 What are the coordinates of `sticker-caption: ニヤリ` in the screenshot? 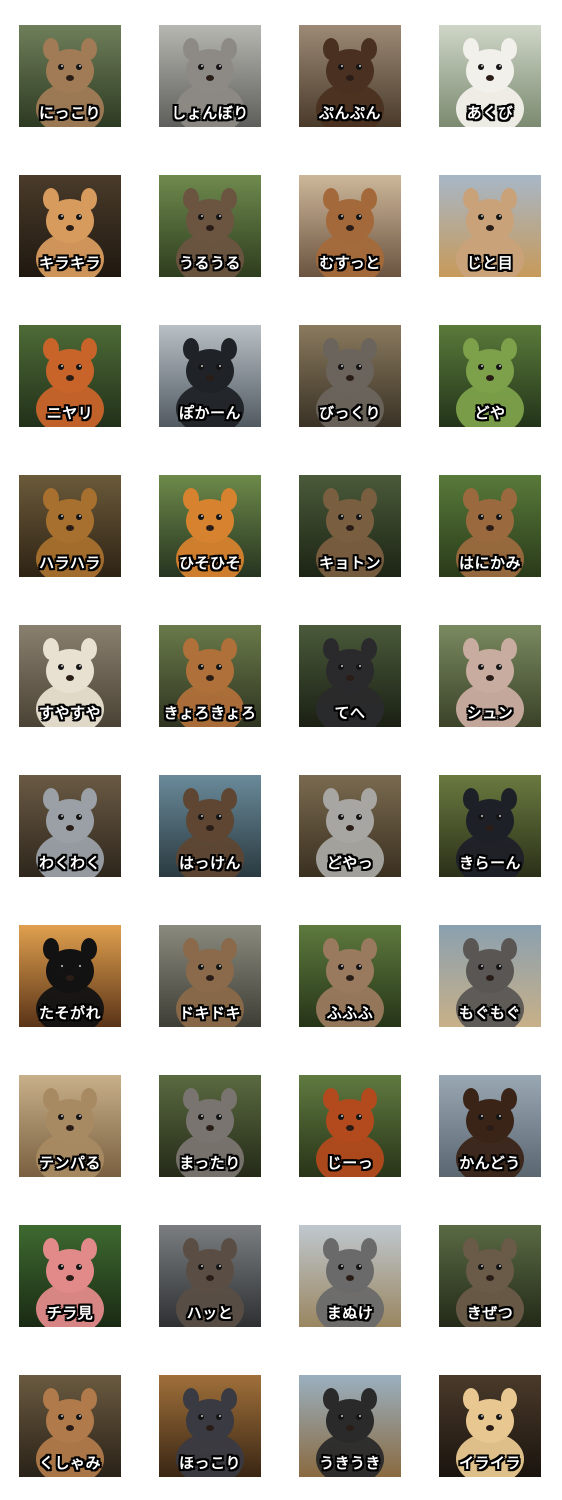 It's located at (70, 413).